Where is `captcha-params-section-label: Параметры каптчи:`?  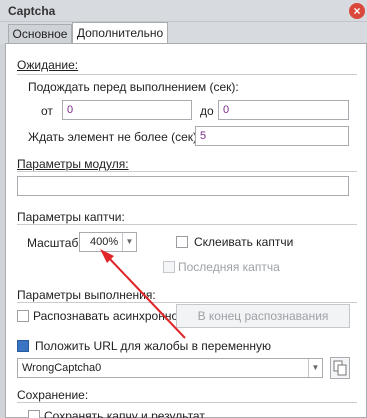 captcha-params-section-label: Параметры каптчи: is located at coordinates (71, 217).